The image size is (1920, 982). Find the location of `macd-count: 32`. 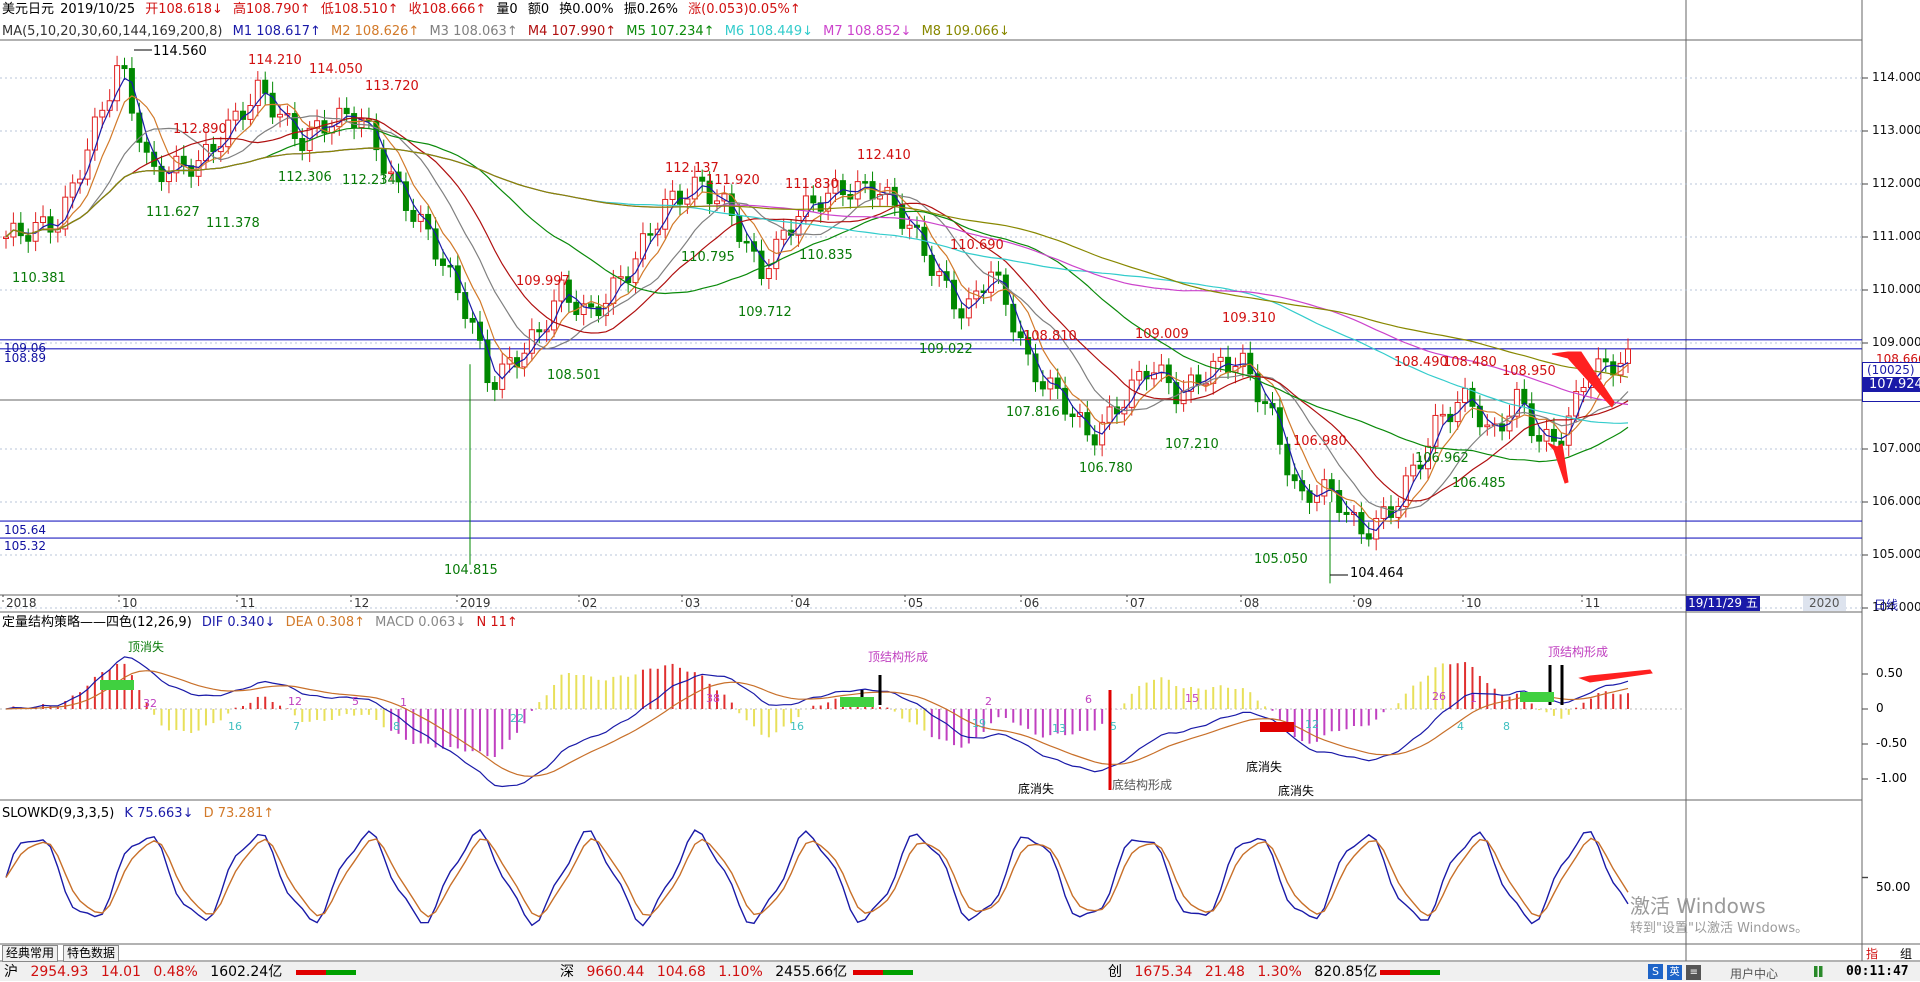

macd-count: 32 is located at coordinates (150, 703).